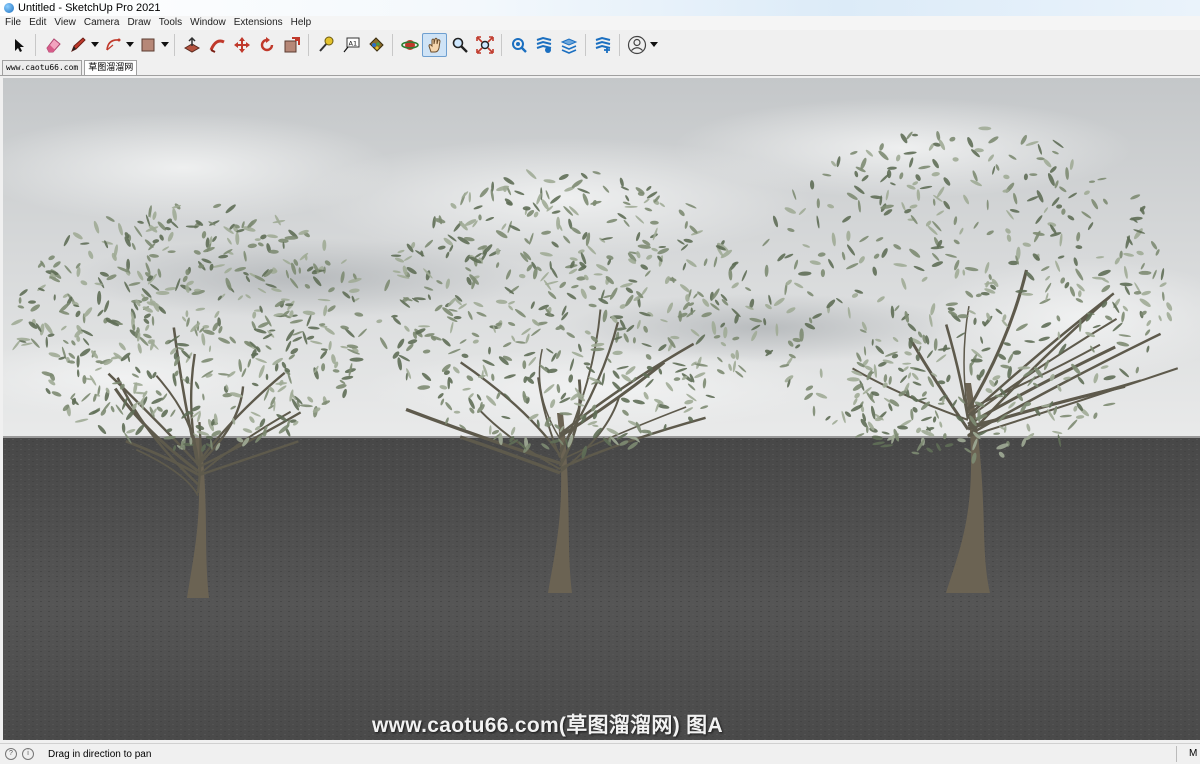 The image size is (1200, 764). I want to click on eraser-icon, so click(53, 44).